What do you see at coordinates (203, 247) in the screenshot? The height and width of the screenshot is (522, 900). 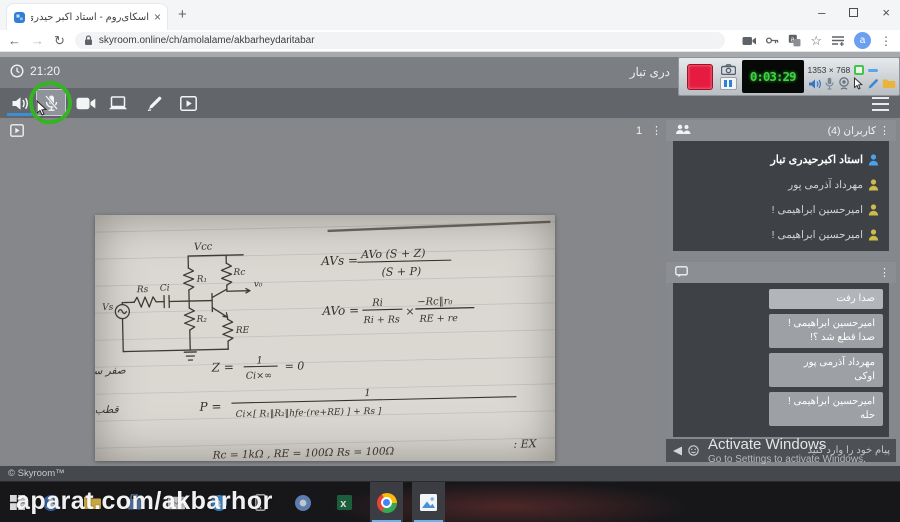 I see `svg-text: Vcc` at bounding box center [203, 247].